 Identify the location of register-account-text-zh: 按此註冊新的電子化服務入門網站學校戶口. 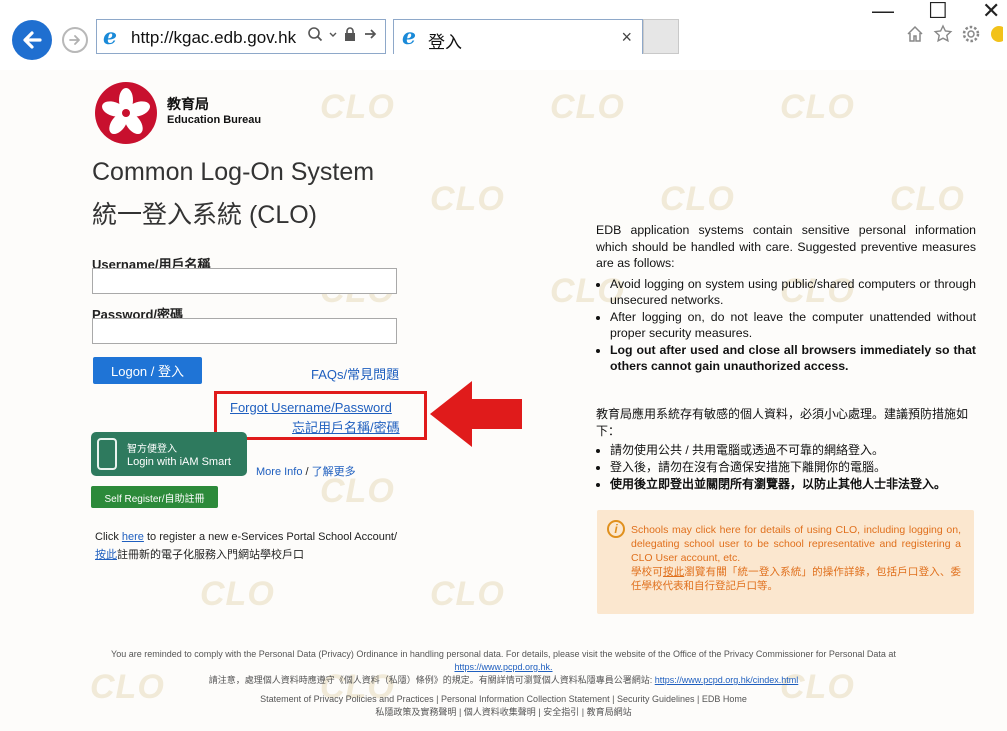
(199, 554).